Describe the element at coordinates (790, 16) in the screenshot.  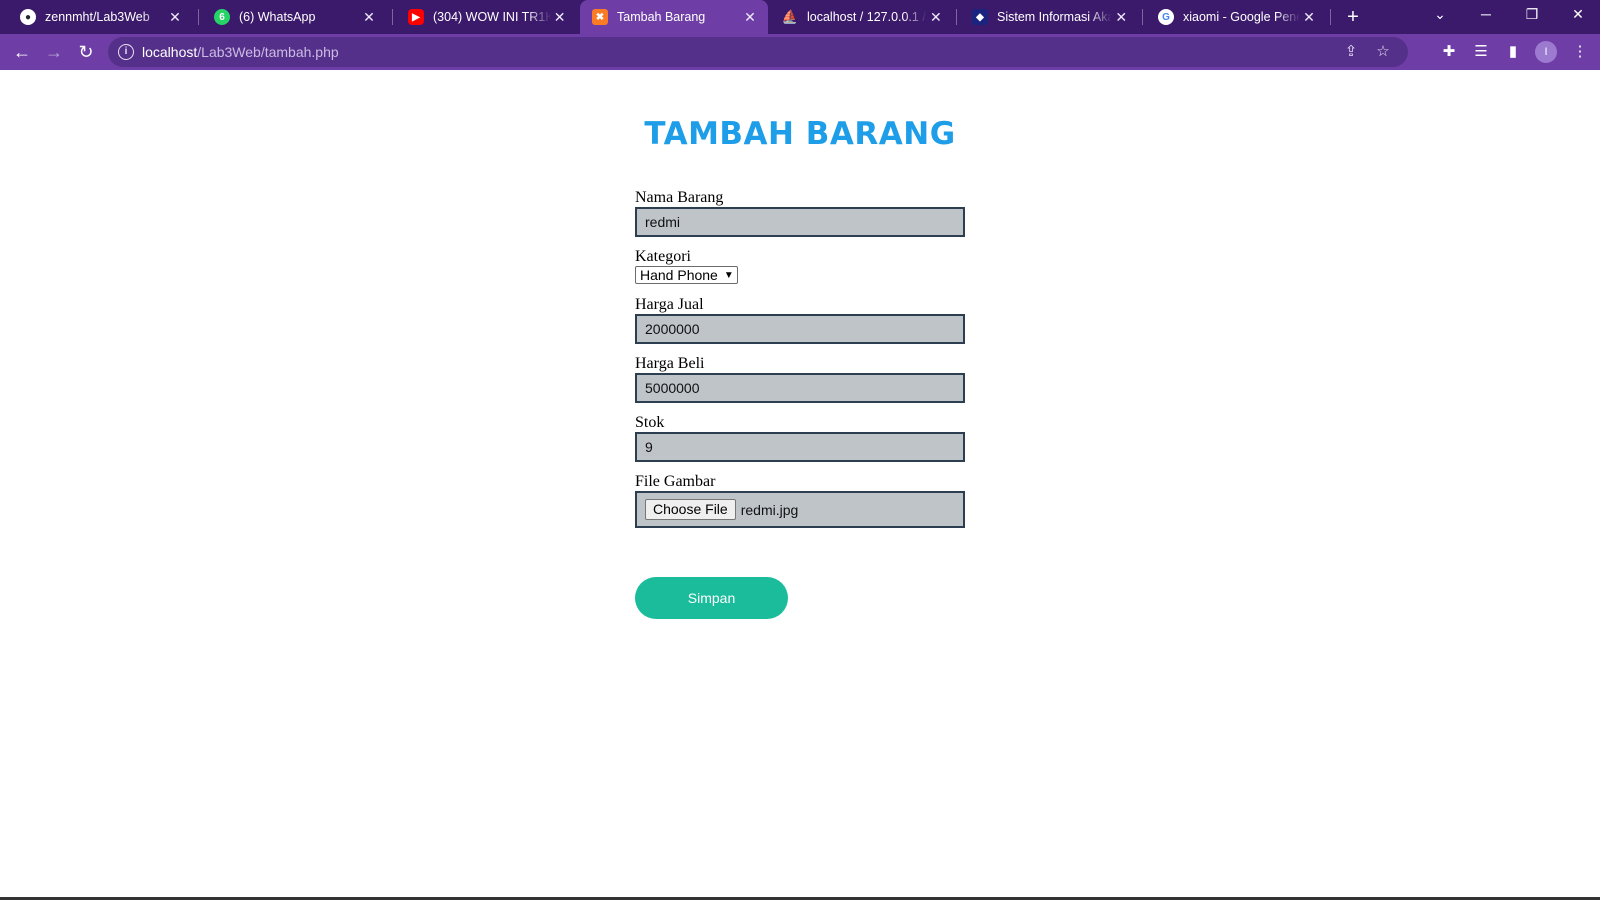
I see `phpmyadmin-icon: ⛵` at that location.